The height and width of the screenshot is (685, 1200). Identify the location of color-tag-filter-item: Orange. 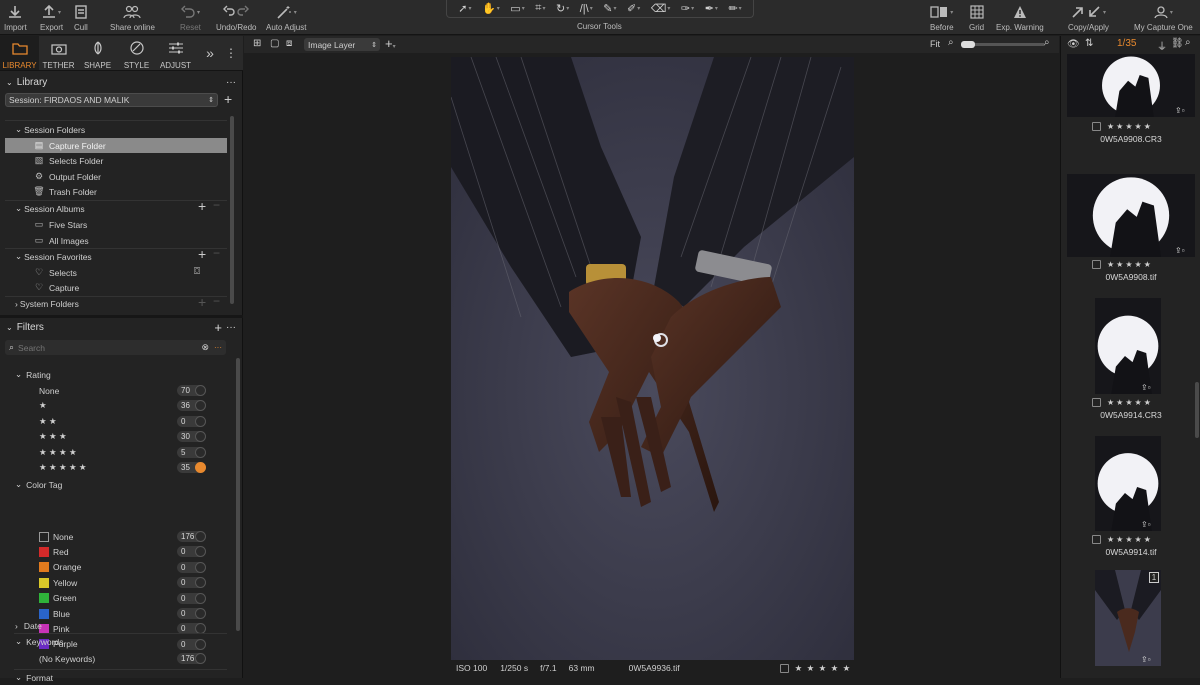
(60, 567).